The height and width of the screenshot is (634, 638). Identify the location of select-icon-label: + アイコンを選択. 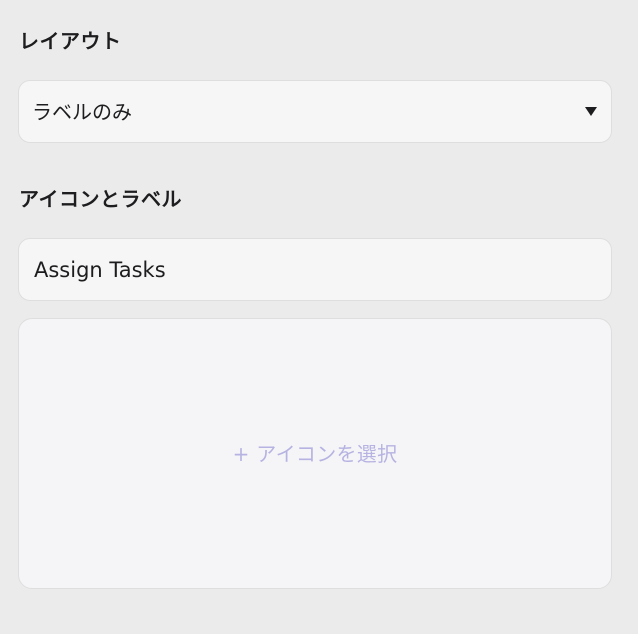
(315, 453).